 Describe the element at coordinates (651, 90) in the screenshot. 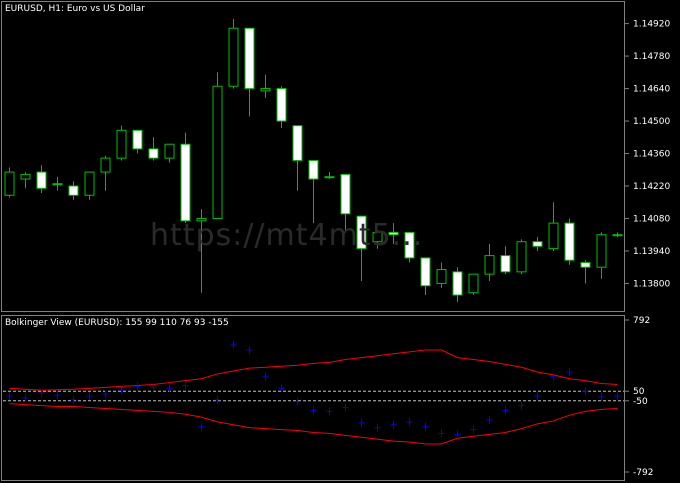

I see `price-tick-label: 1.14640` at that location.